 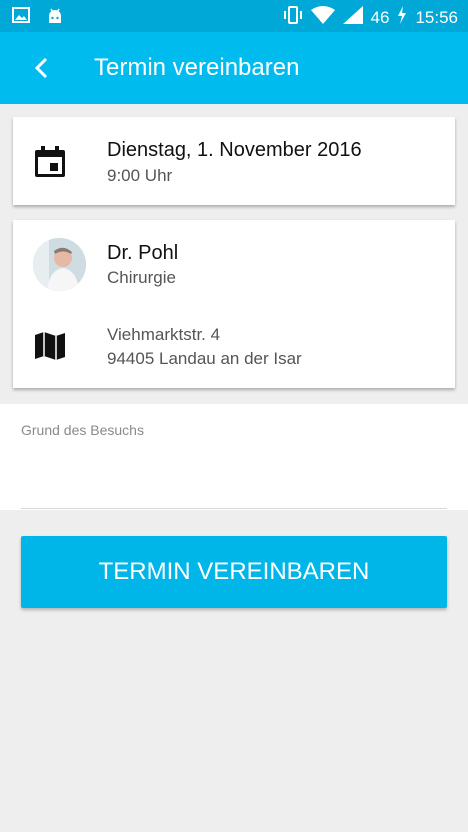 What do you see at coordinates (50, 348) in the screenshot?
I see `map-icon` at bounding box center [50, 348].